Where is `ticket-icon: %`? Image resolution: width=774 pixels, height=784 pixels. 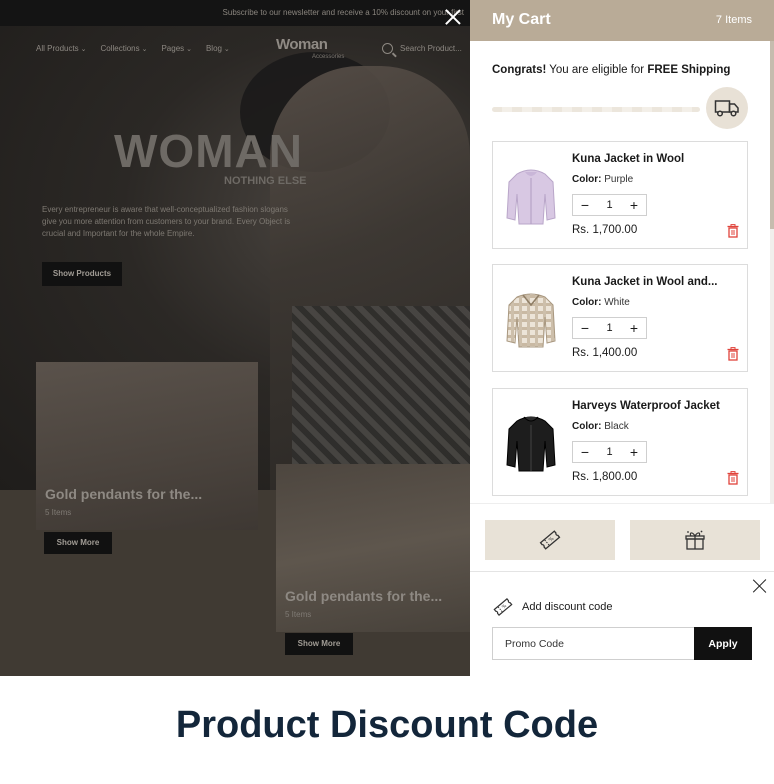 ticket-icon: % is located at coordinates (550, 540).